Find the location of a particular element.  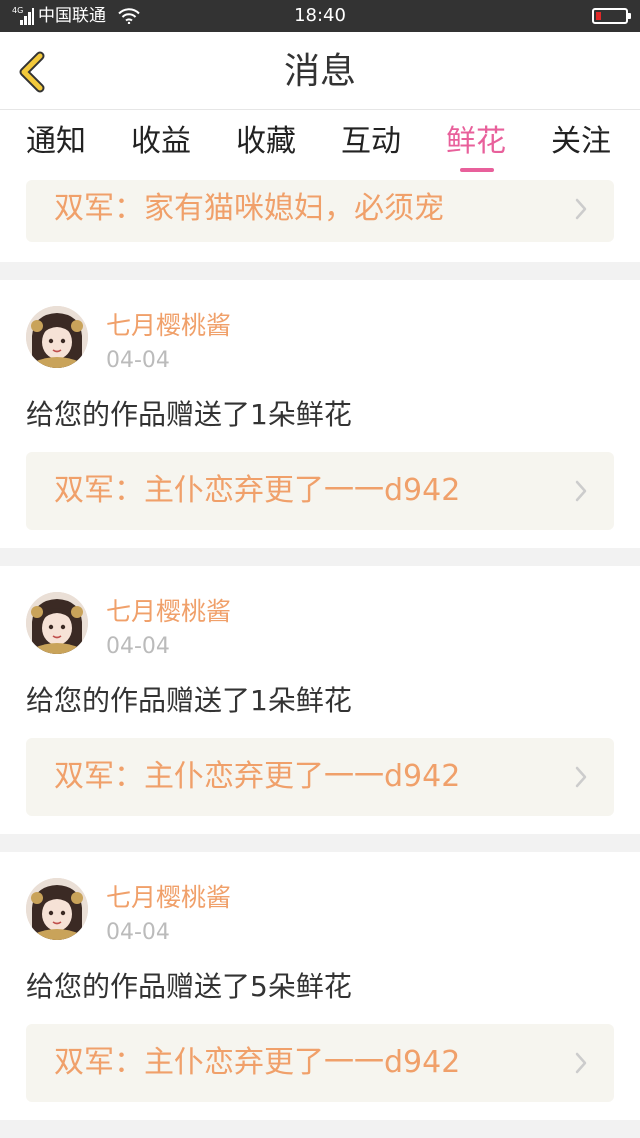

tab-notifications: 通知 is located at coordinates (56, 142).